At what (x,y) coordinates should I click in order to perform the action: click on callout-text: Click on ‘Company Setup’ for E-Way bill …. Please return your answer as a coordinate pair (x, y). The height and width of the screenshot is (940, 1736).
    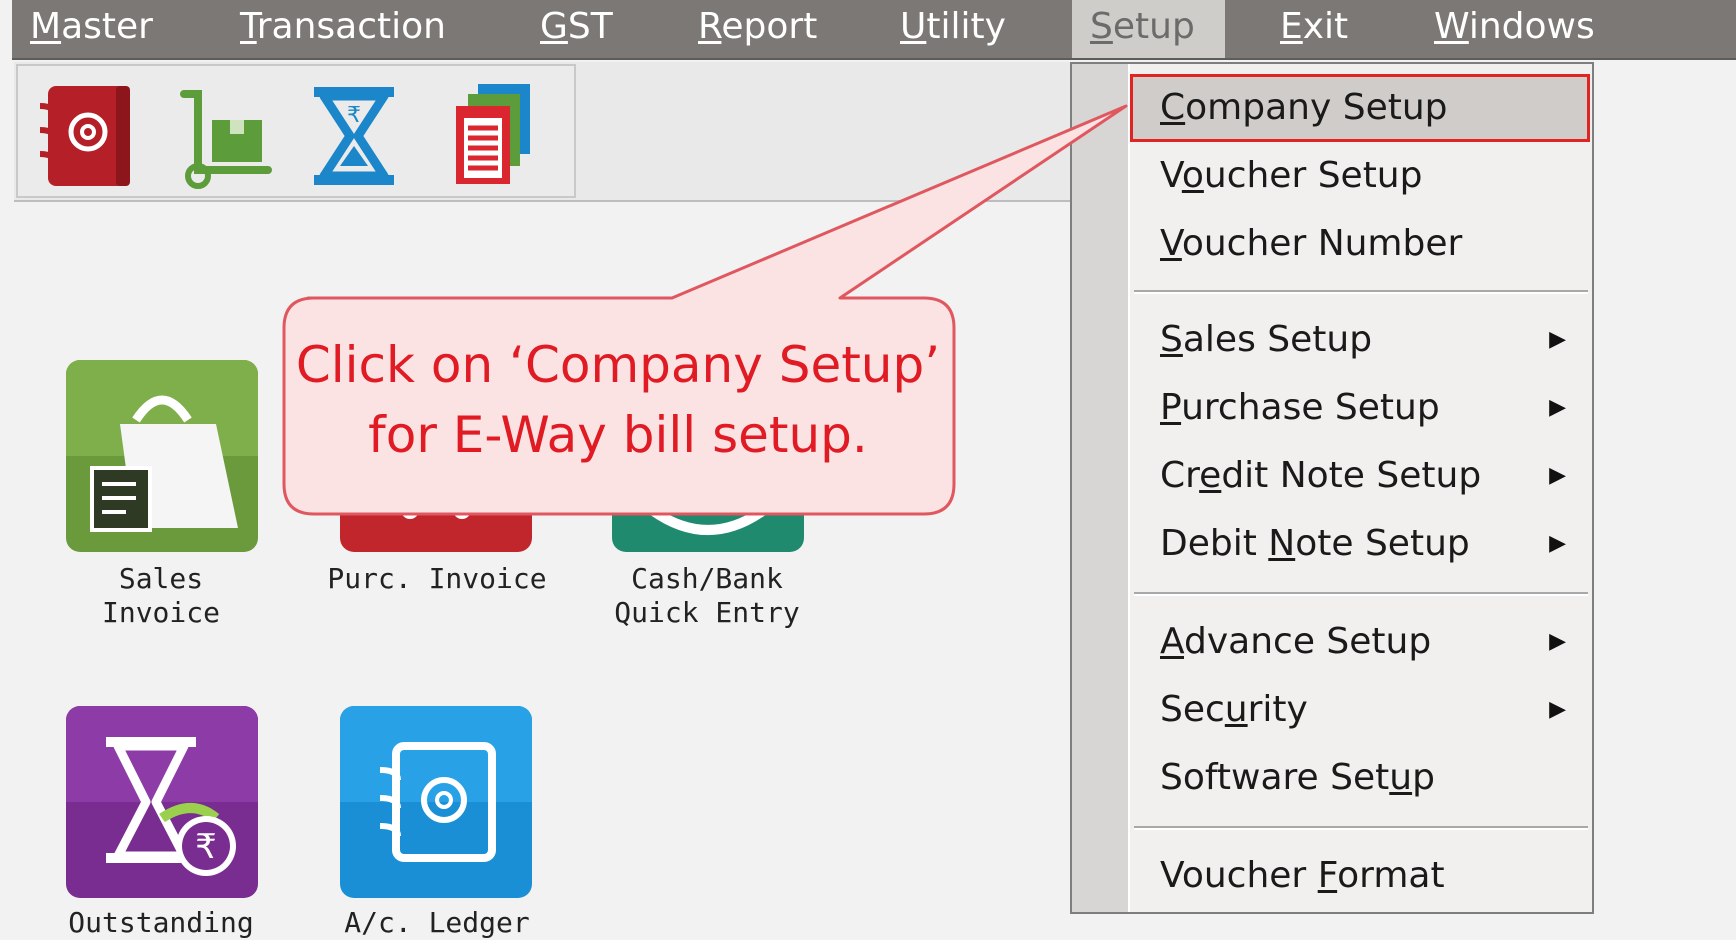
    Looking at the image, I should click on (618, 400).